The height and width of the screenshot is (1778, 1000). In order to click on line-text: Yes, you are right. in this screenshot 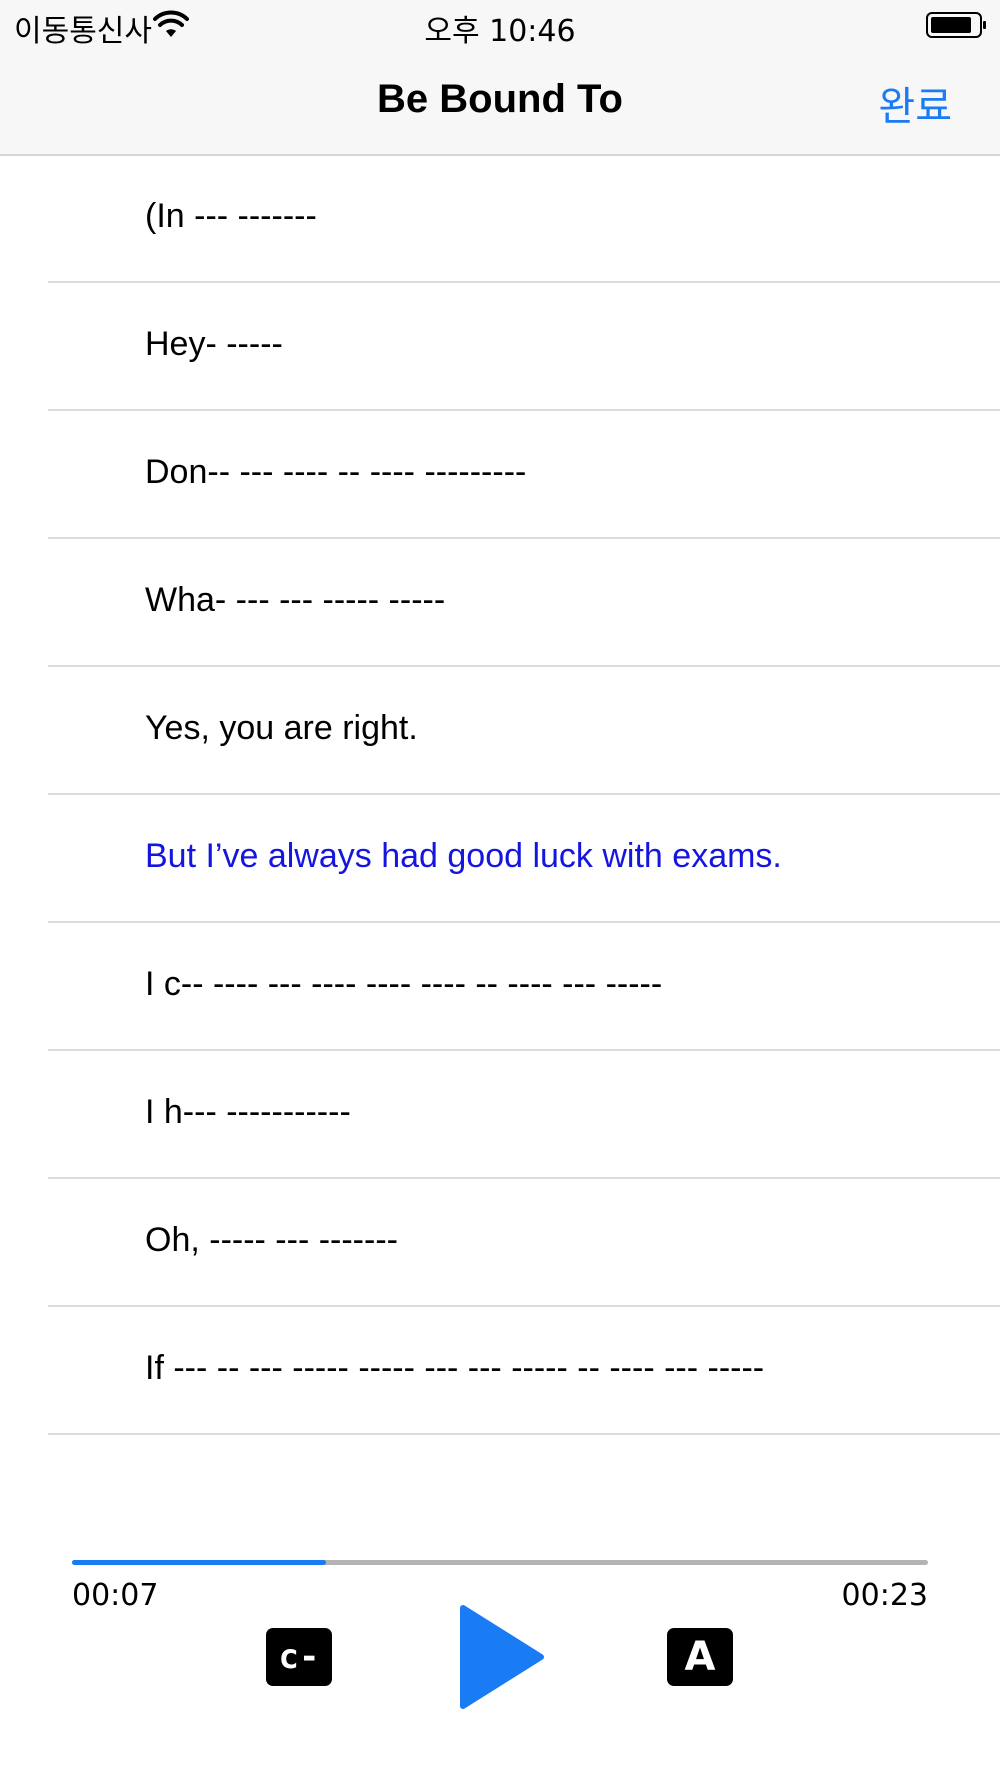, I will do `click(281, 728)`.